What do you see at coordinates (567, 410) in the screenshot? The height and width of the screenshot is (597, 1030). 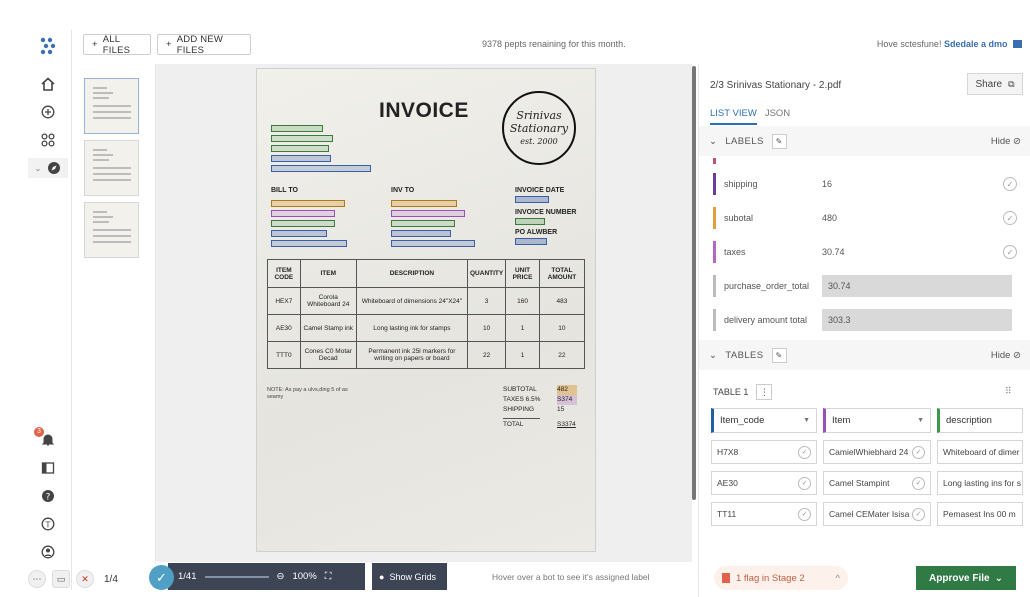 I see `totals-value: 15` at bounding box center [567, 410].